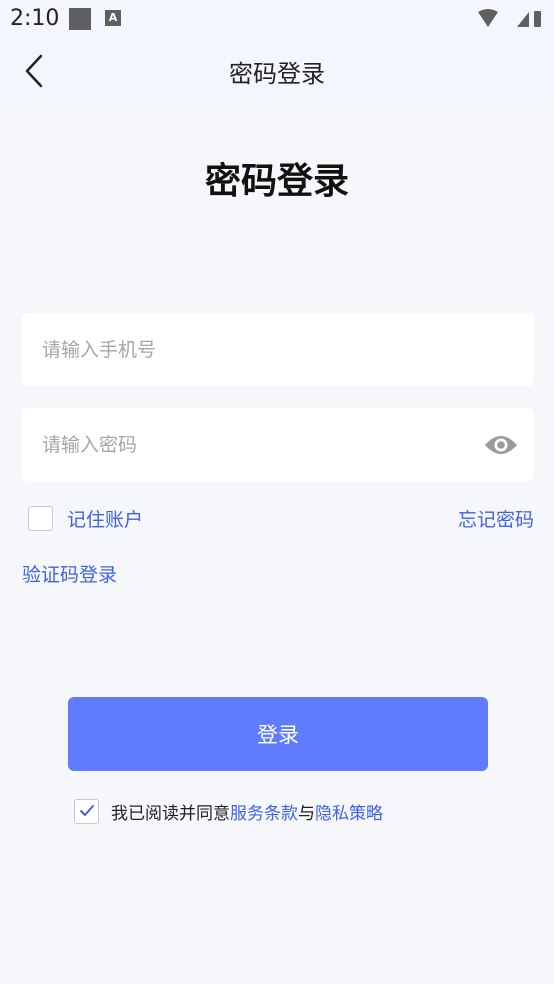  What do you see at coordinates (537, 19) in the screenshot?
I see `battery-icon` at bounding box center [537, 19].